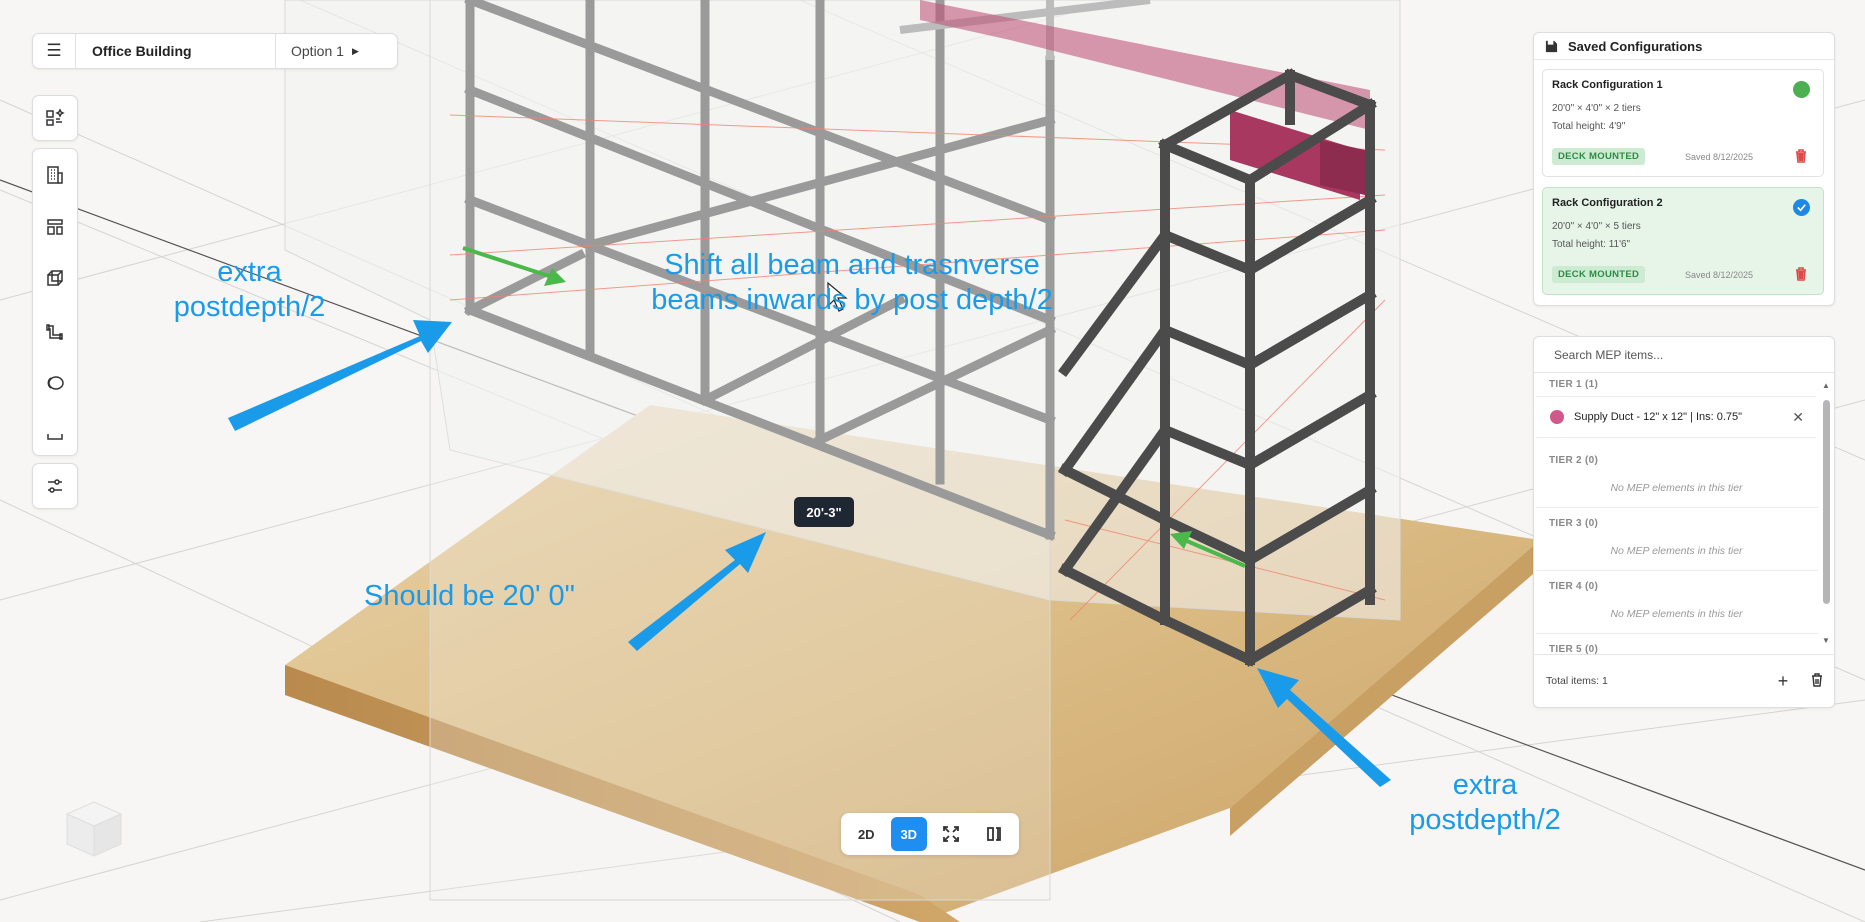 Image resolution: width=1865 pixels, height=922 pixels. I want to click on duct-color-dot, so click(1557, 417).